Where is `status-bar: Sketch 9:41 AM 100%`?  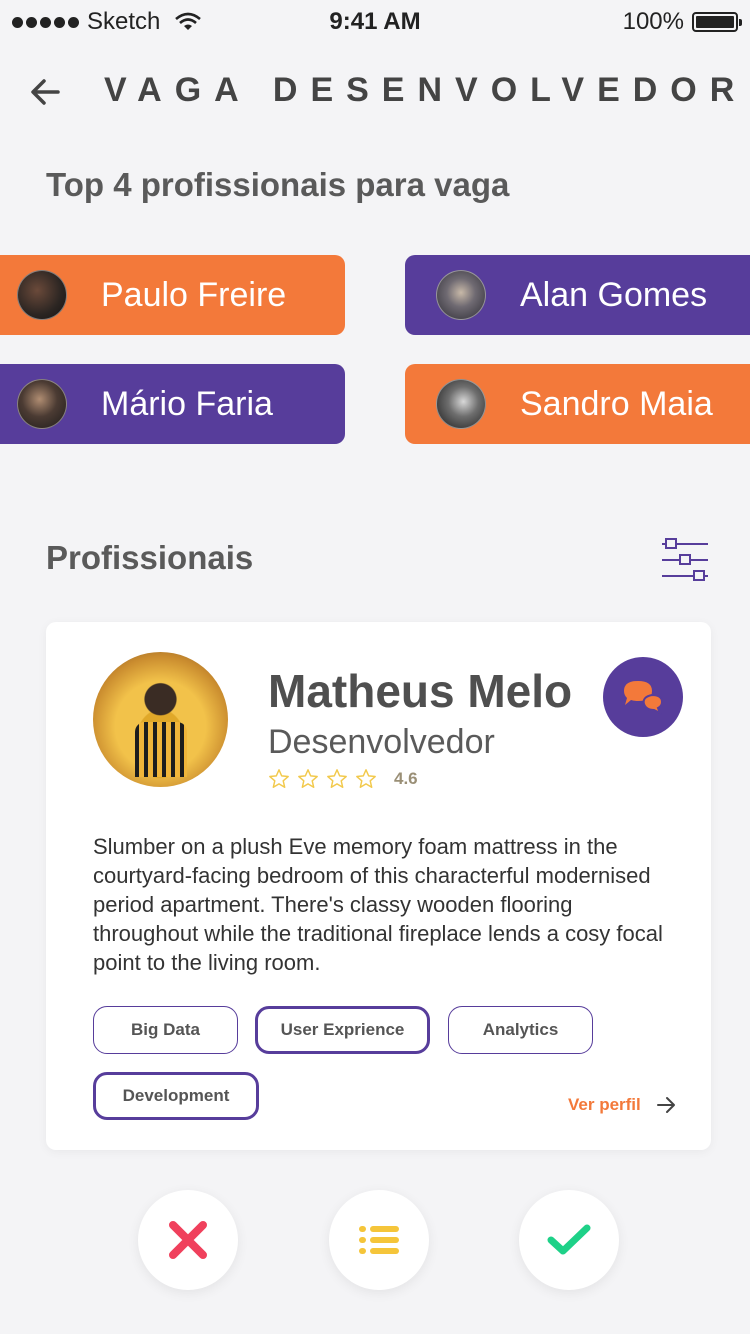 status-bar: Sketch 9:41 AM 100% is located at coordinates (375, 21).